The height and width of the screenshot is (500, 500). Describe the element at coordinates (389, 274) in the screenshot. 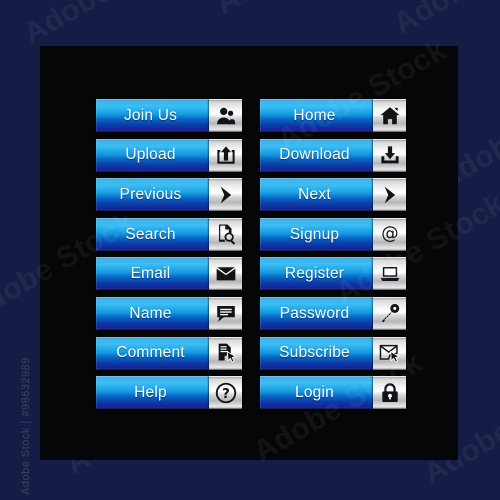

I see `laptop-icon` at that location.